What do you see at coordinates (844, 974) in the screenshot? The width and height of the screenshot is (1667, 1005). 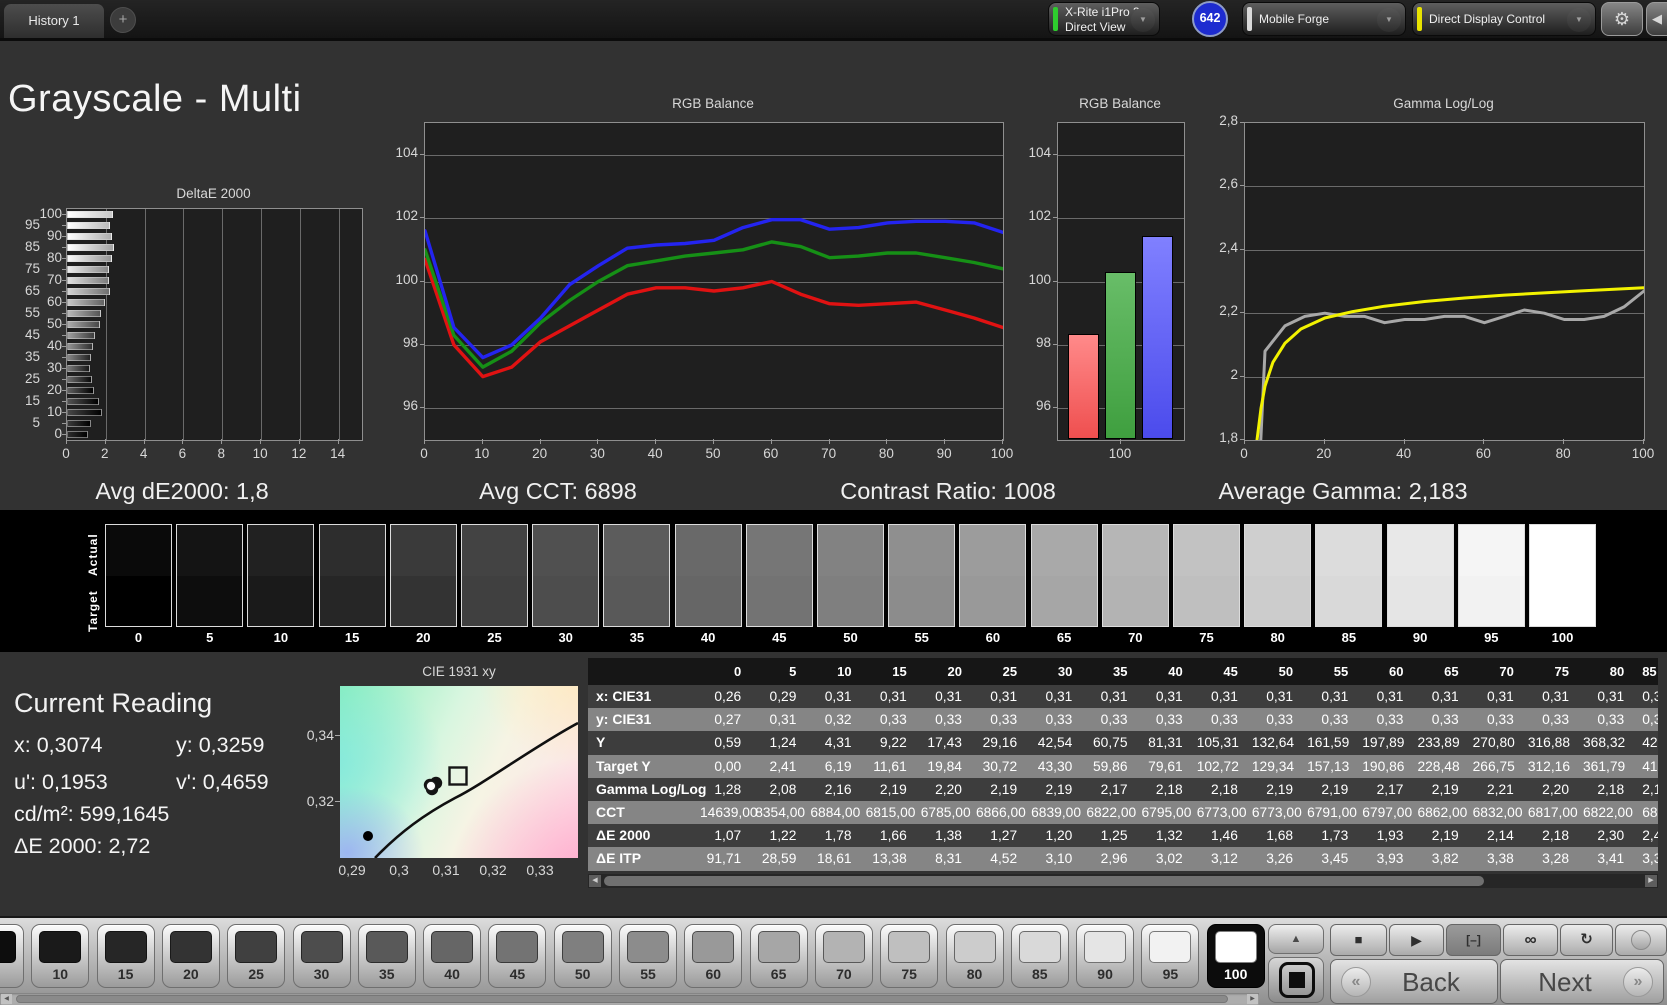 I see `pattern-level-label: 70` at bounding box center [844, 974].